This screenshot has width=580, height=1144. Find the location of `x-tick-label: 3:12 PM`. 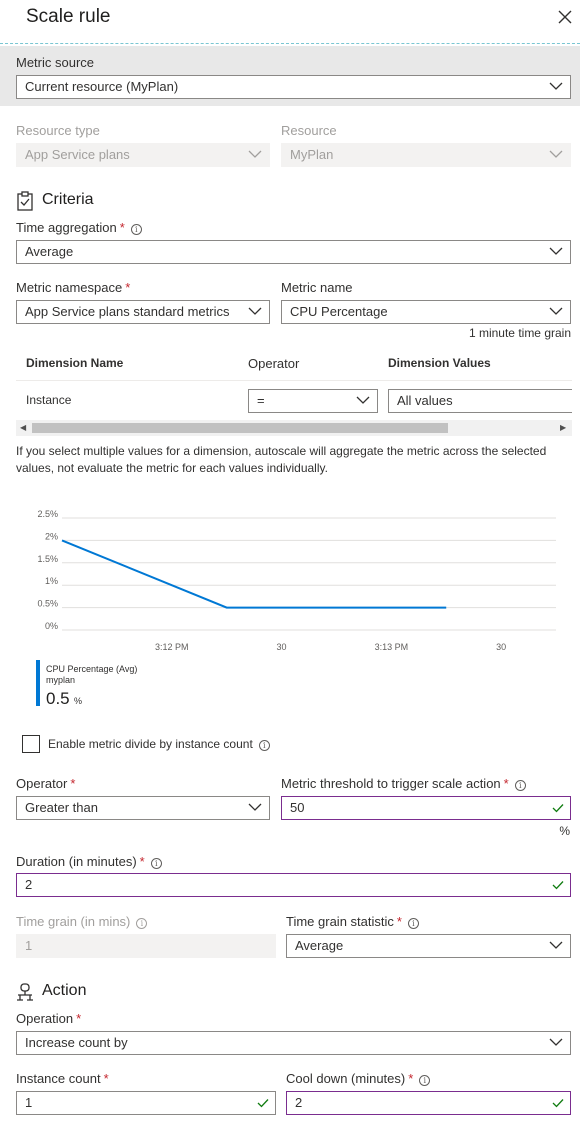

x-tick-label: 3:12 PM is located at coordinates (172, 647).